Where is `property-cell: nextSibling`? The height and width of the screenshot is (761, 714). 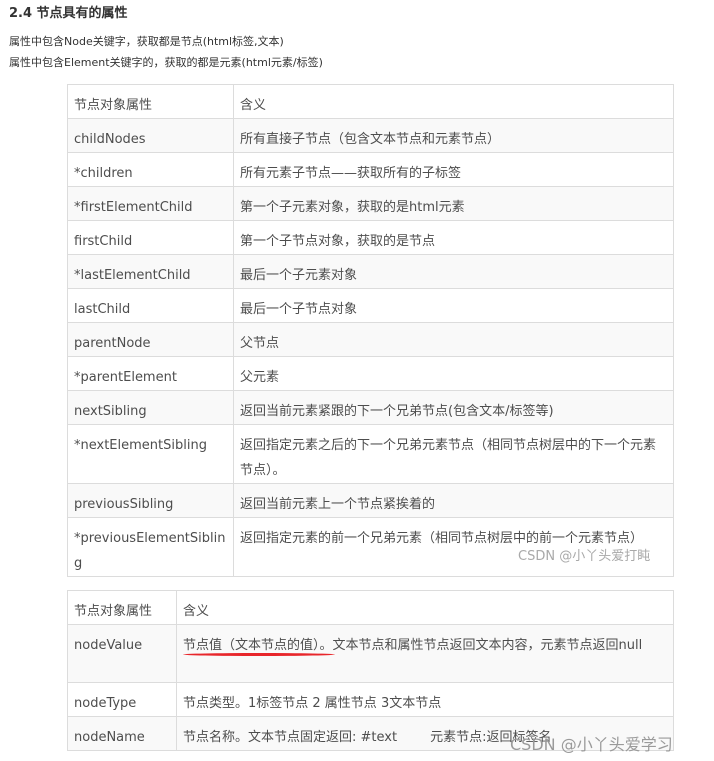
property-cell: nextSibling is located at coordinates (150, 407).